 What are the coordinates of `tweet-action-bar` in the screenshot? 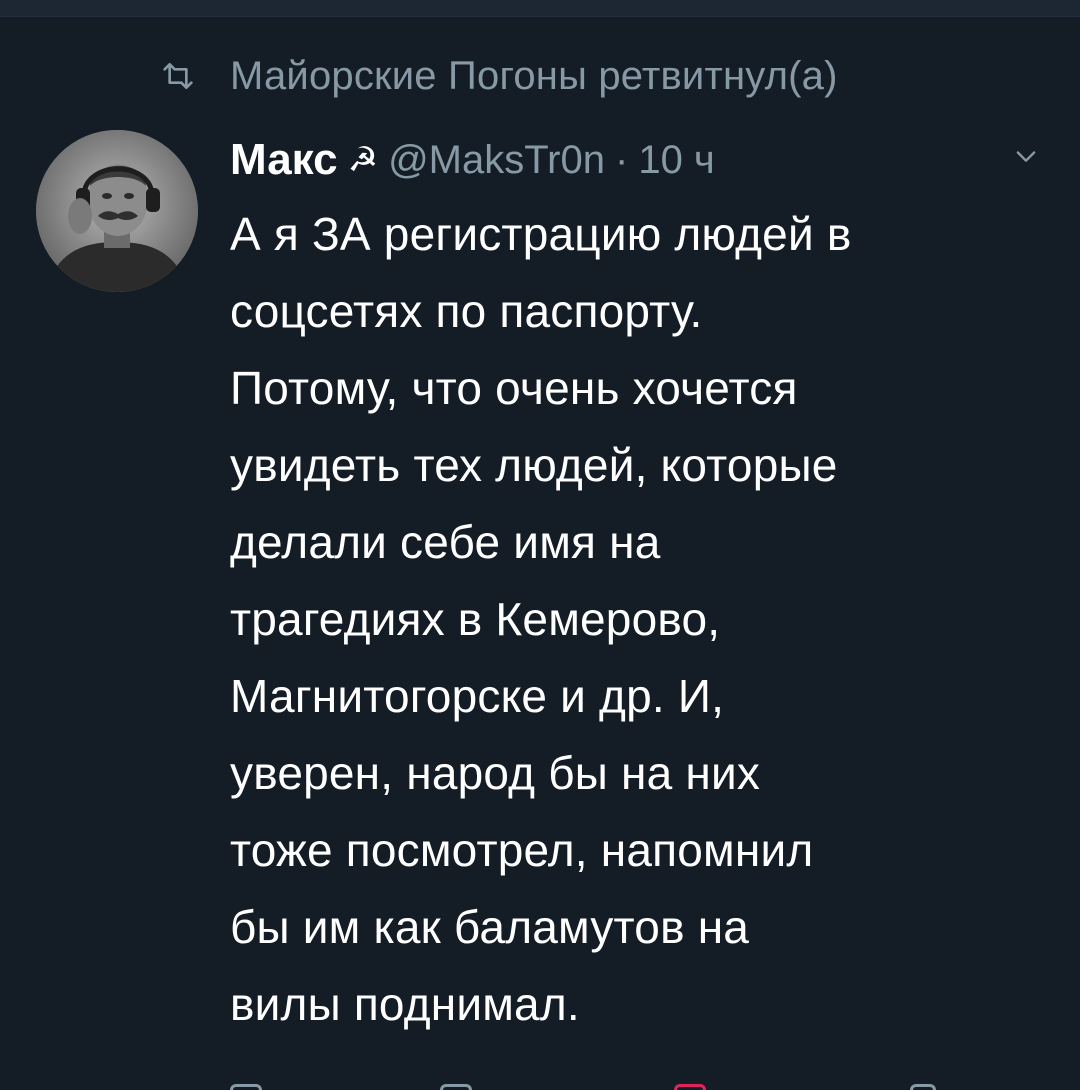 It's located at (630, 1083).